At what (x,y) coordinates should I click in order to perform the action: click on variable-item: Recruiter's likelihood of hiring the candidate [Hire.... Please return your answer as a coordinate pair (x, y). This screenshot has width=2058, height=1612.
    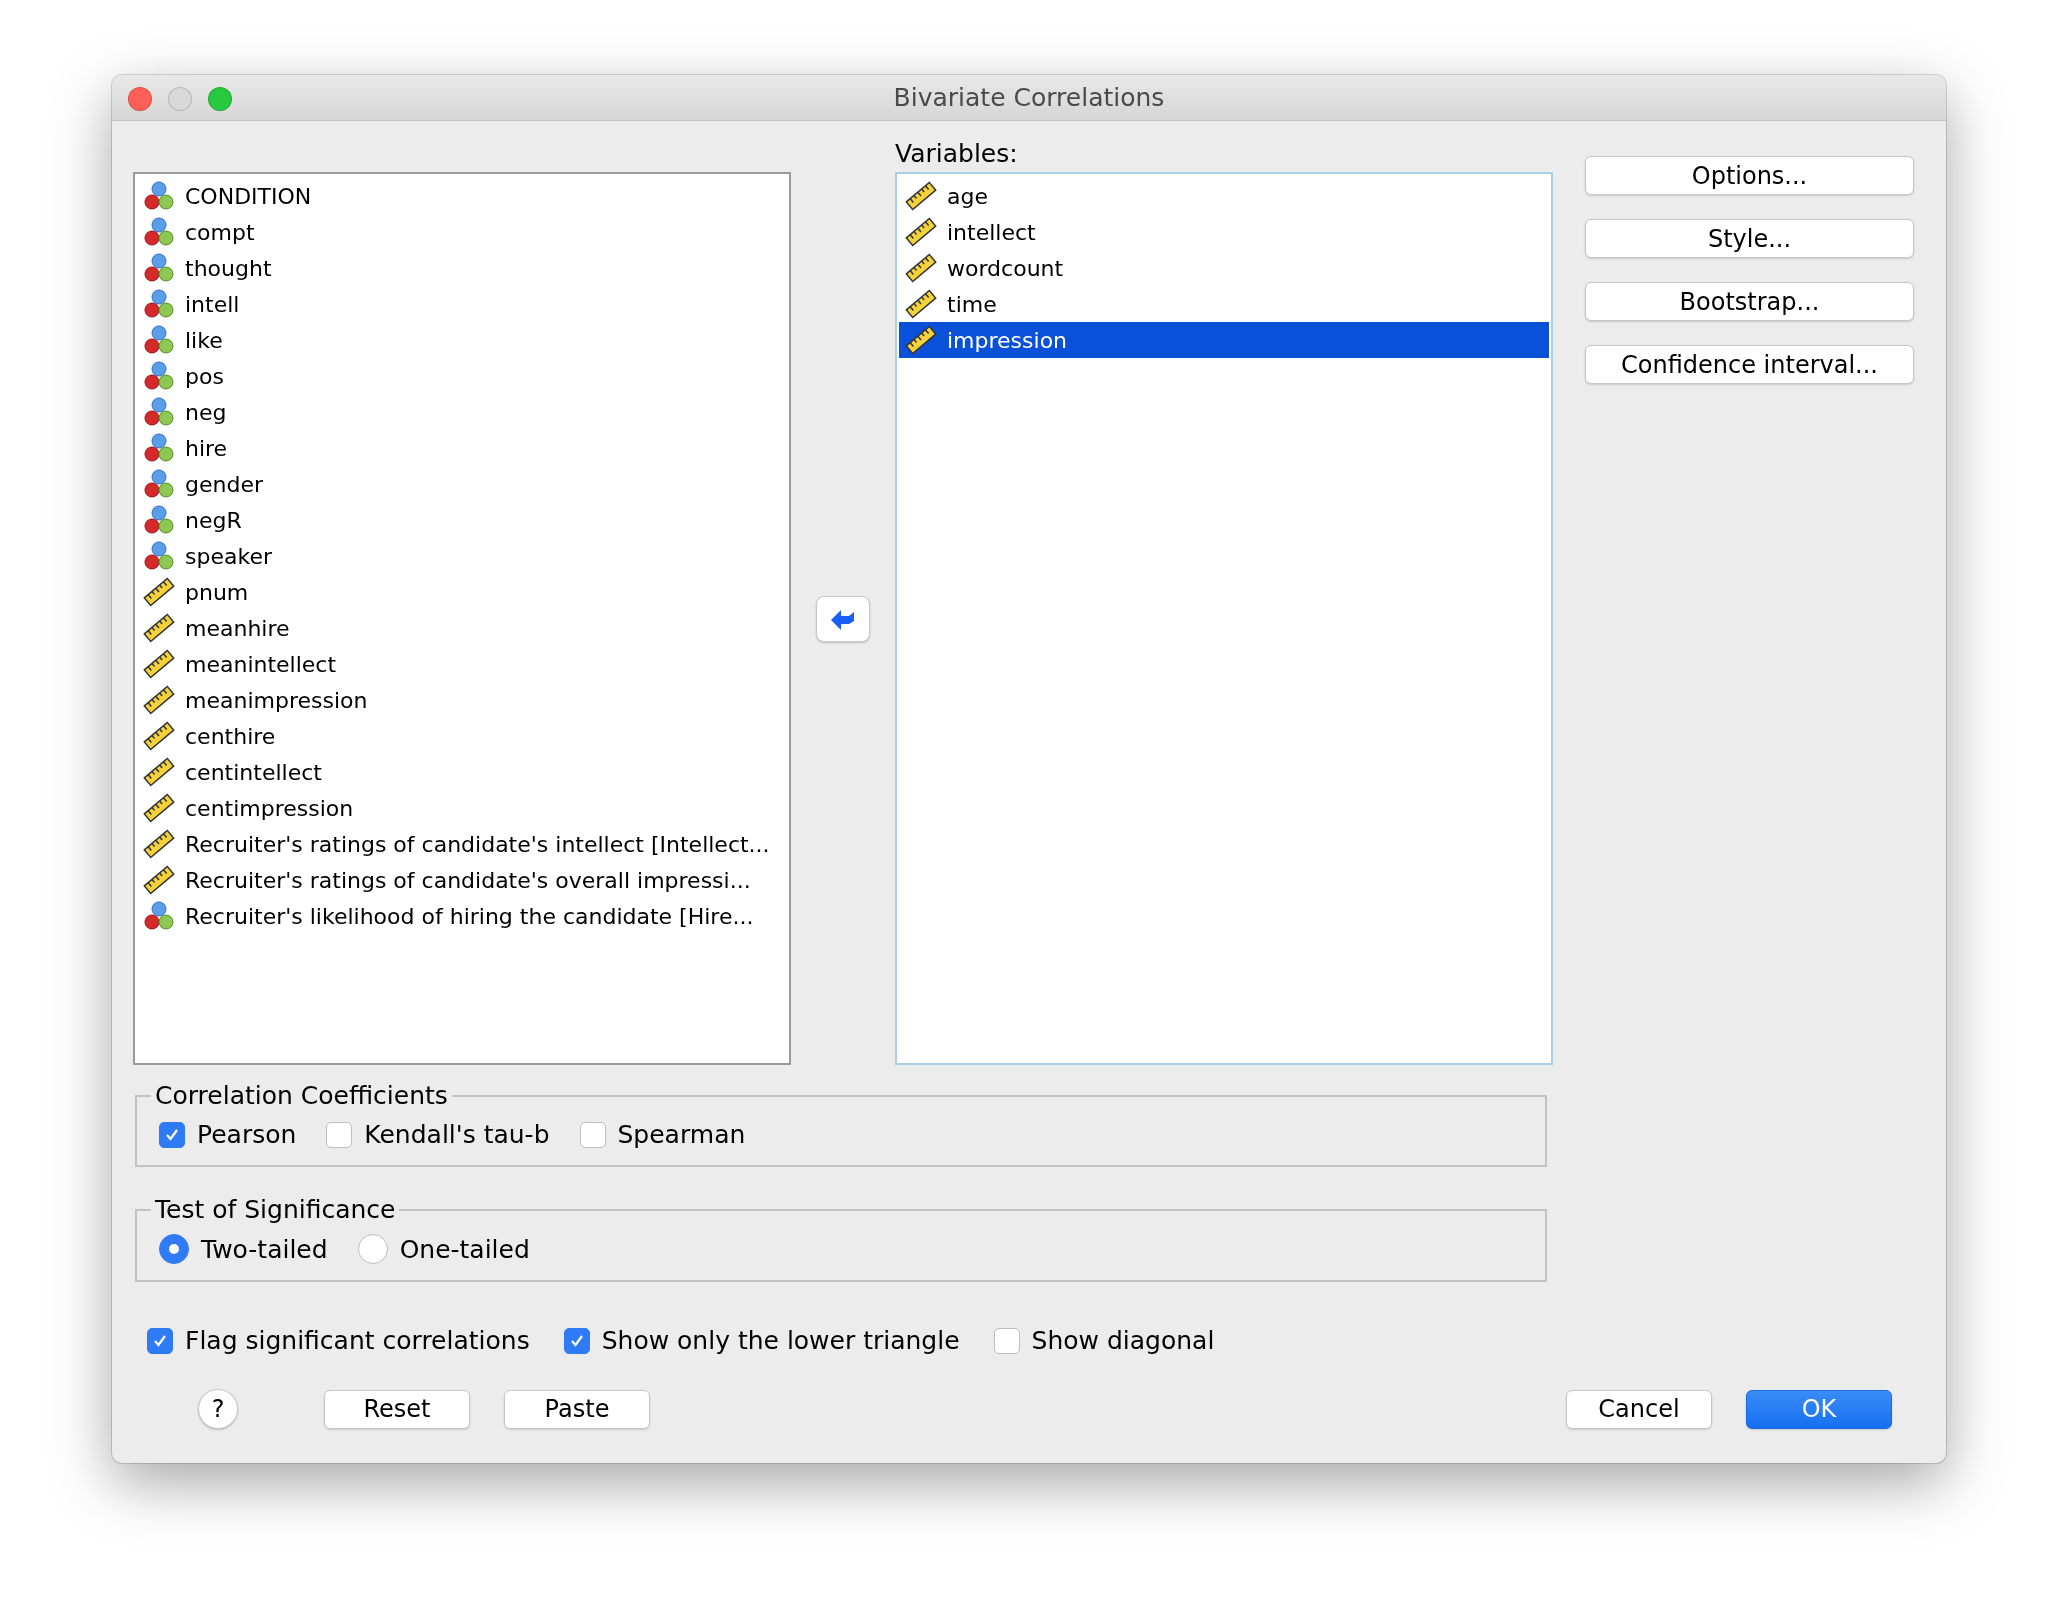
    Looking at the image, I should click on (462, 916).